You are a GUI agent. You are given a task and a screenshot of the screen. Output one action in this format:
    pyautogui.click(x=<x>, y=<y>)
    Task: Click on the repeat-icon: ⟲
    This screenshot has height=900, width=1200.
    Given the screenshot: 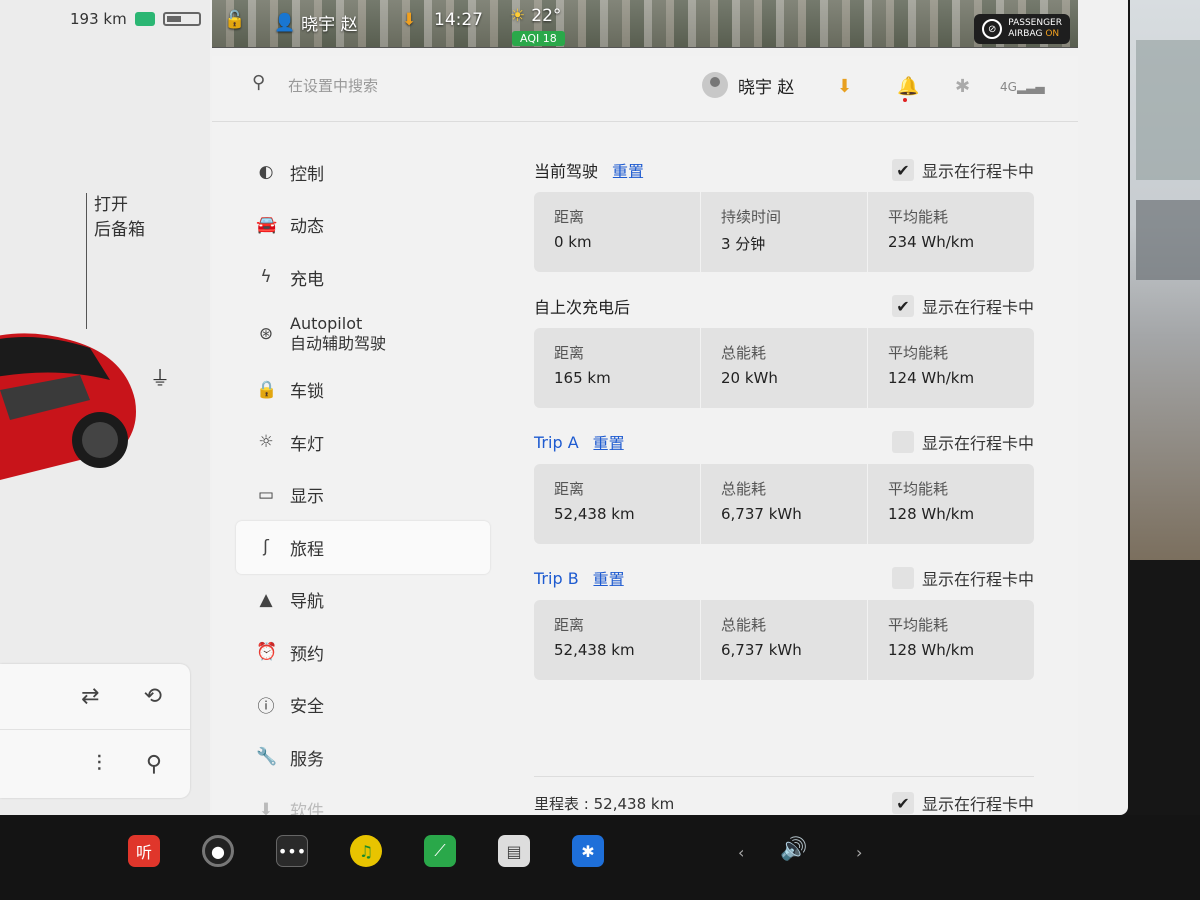 What is the action you would take?
    pyautogui.click(x=153, y=696)
    